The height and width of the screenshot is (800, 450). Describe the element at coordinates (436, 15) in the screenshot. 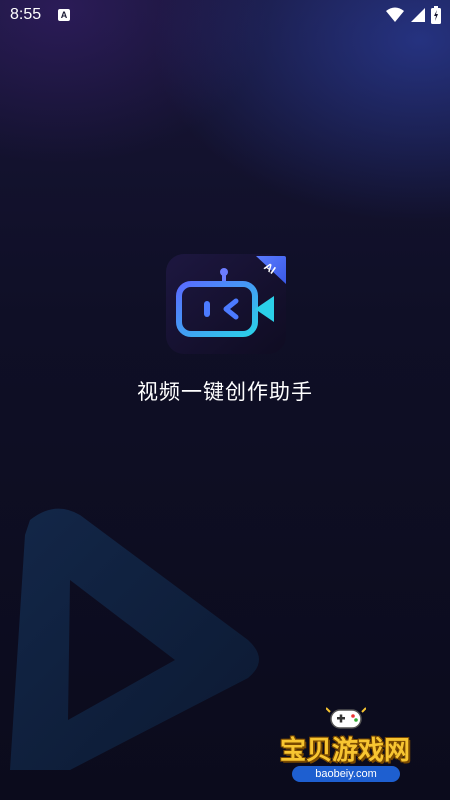

I see `battery-icon` at that location.